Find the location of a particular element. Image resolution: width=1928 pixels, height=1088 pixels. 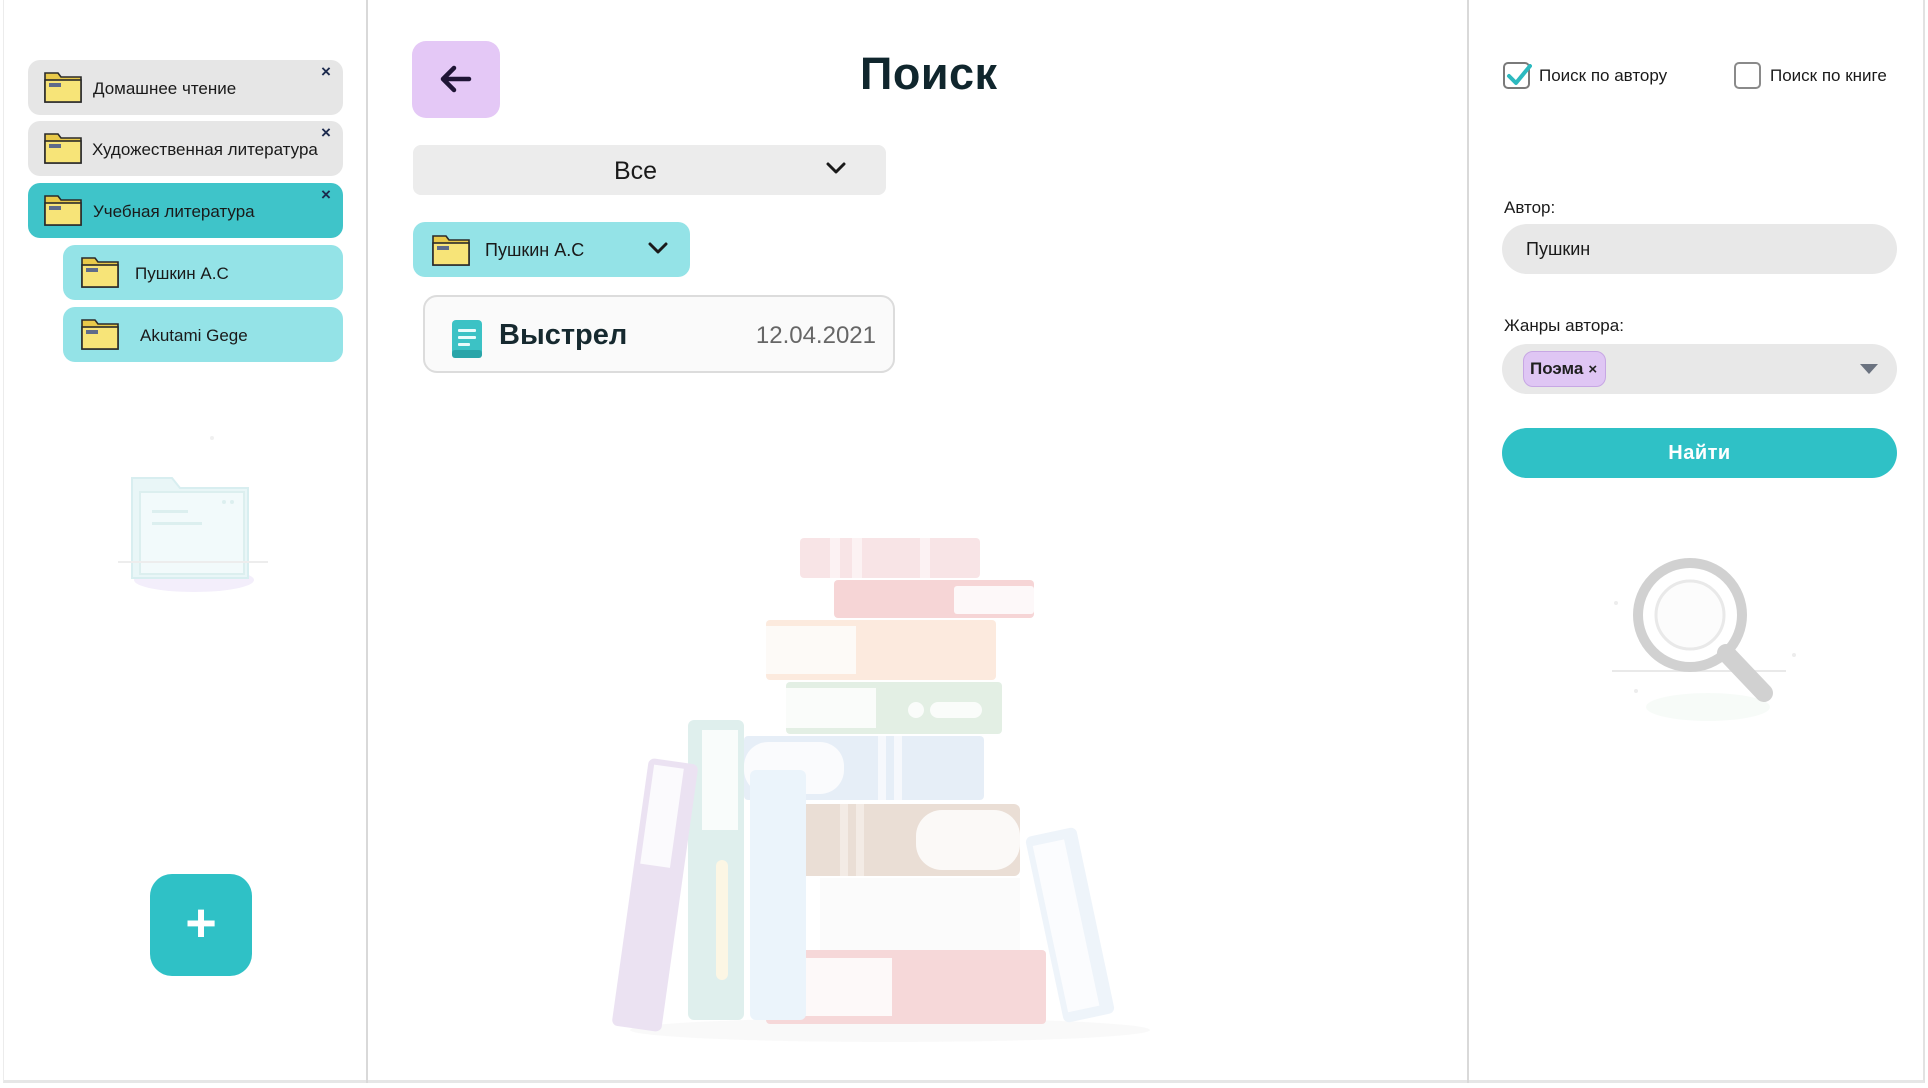

category-select: Все is located at coordinates (649, 170).